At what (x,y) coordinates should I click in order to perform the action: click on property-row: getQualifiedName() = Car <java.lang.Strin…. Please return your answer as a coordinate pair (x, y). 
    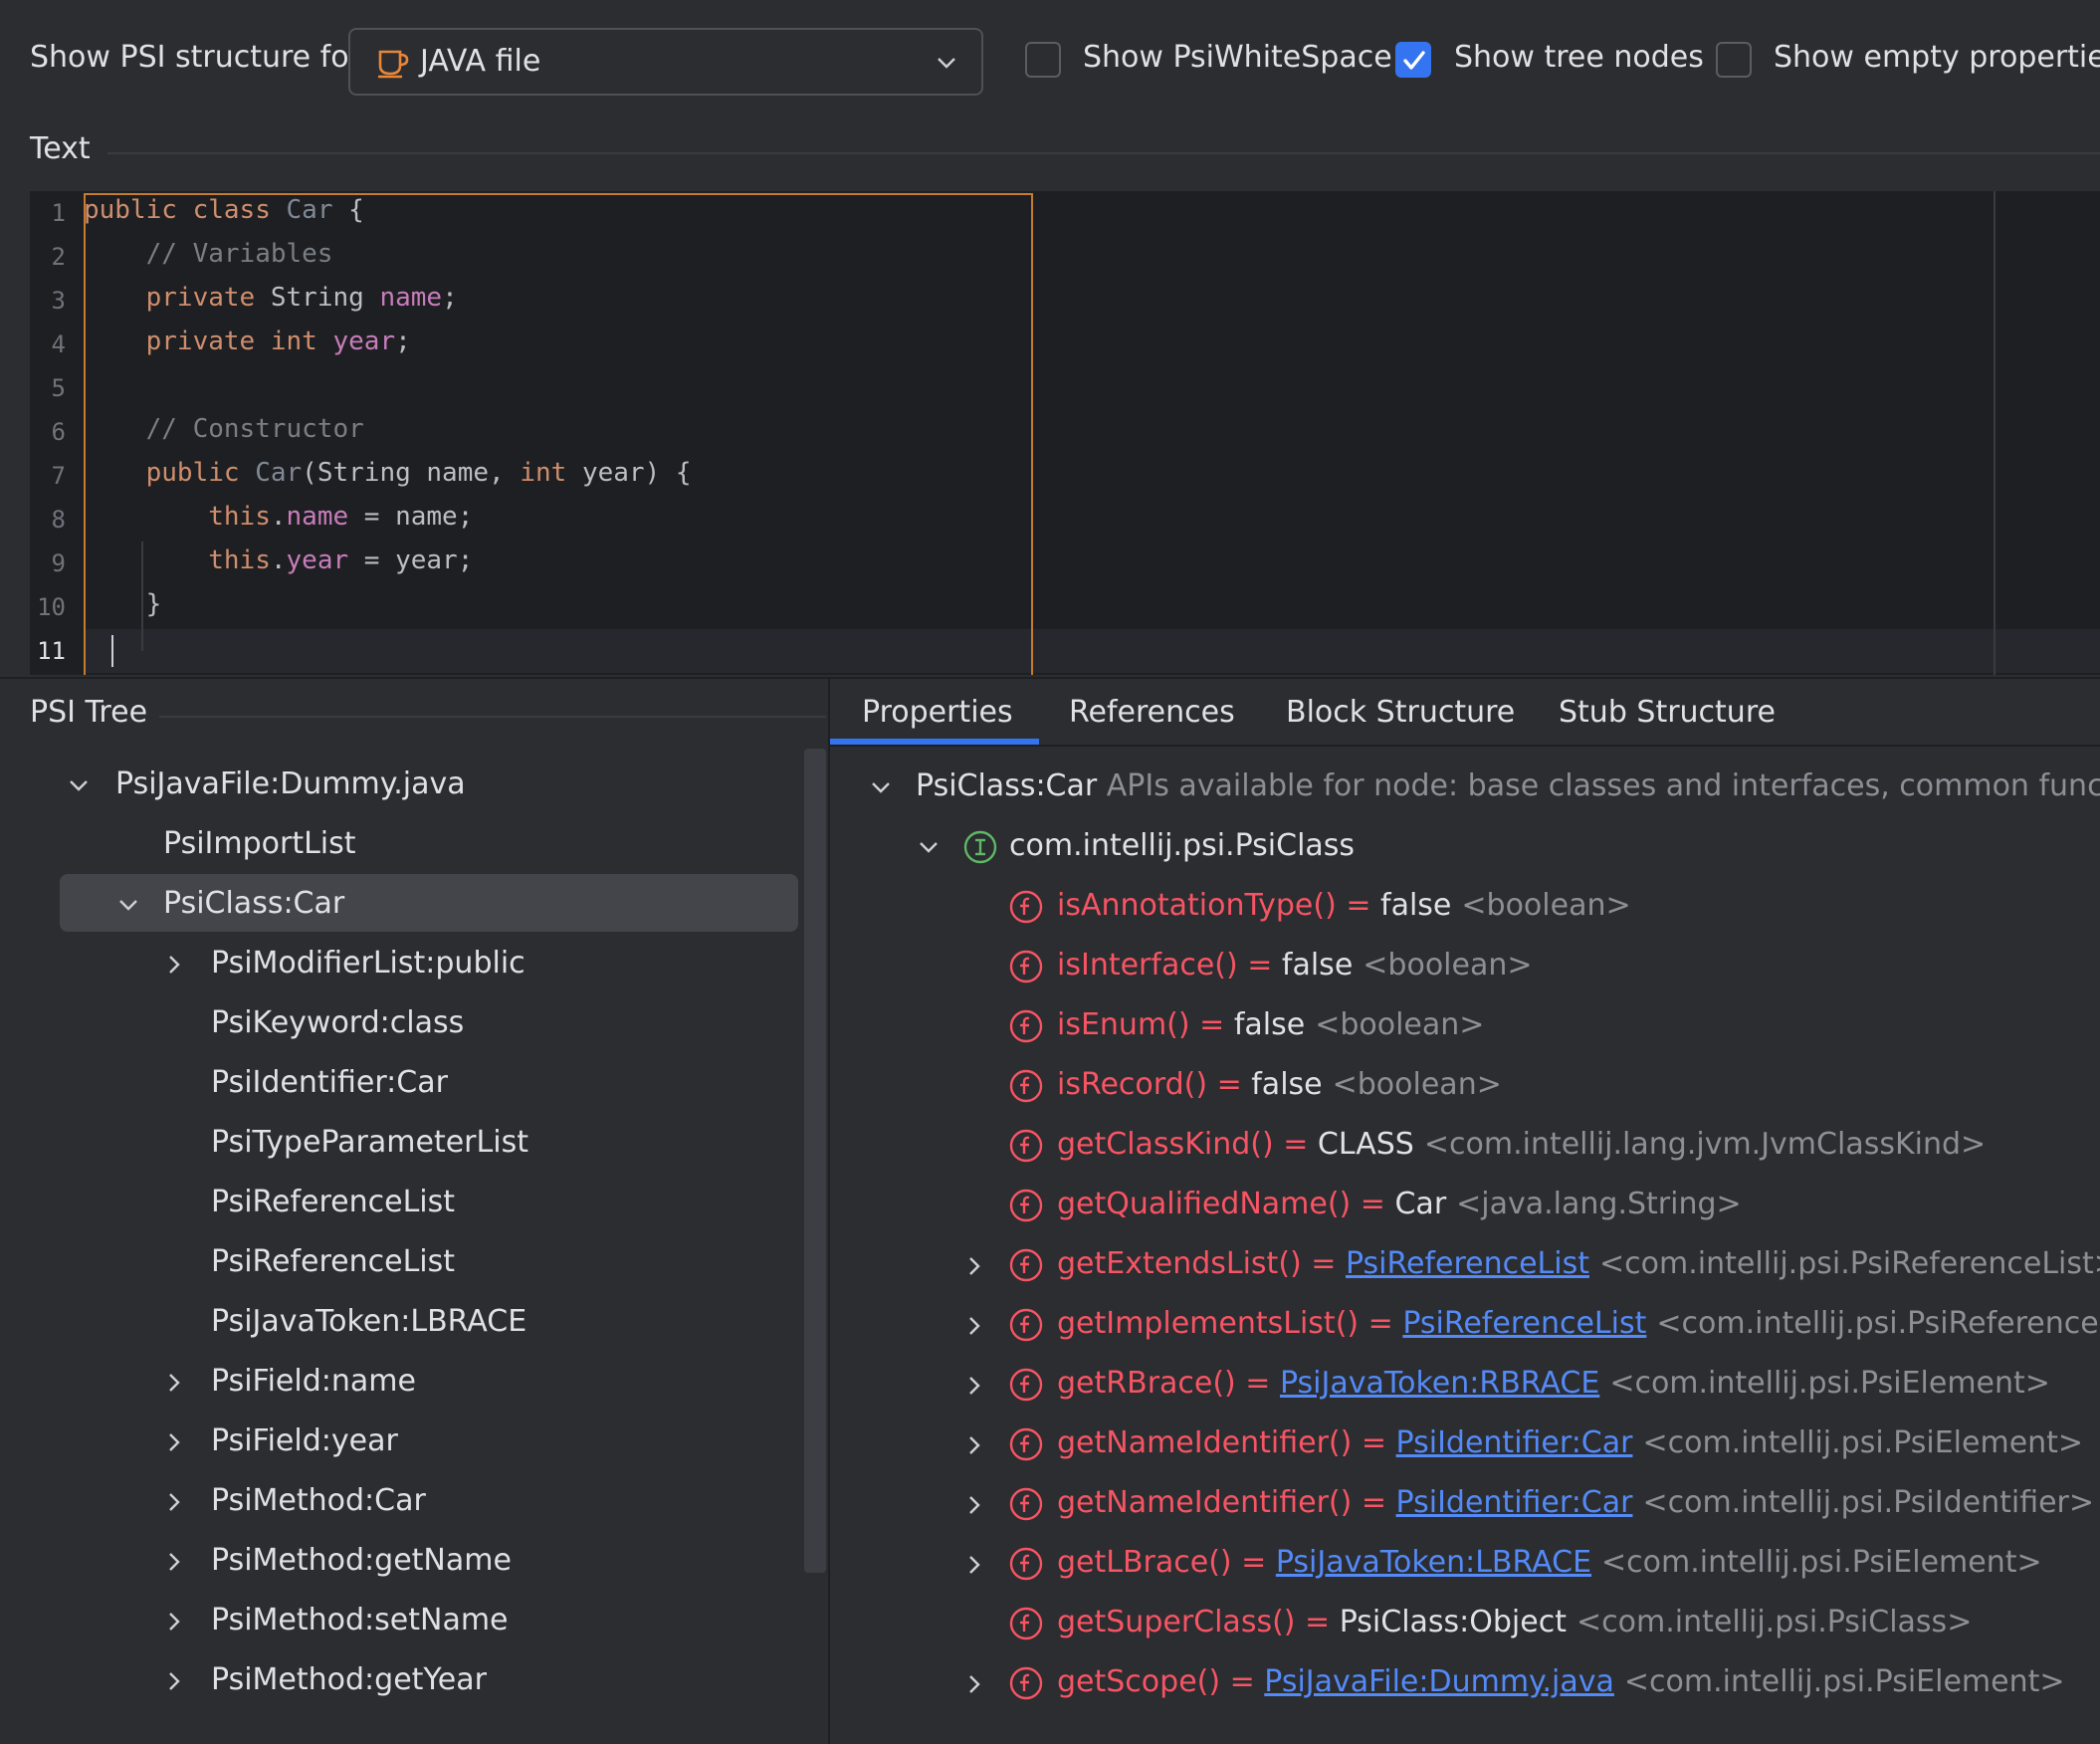
    Looking at the image, I should click on (1399, 1204).